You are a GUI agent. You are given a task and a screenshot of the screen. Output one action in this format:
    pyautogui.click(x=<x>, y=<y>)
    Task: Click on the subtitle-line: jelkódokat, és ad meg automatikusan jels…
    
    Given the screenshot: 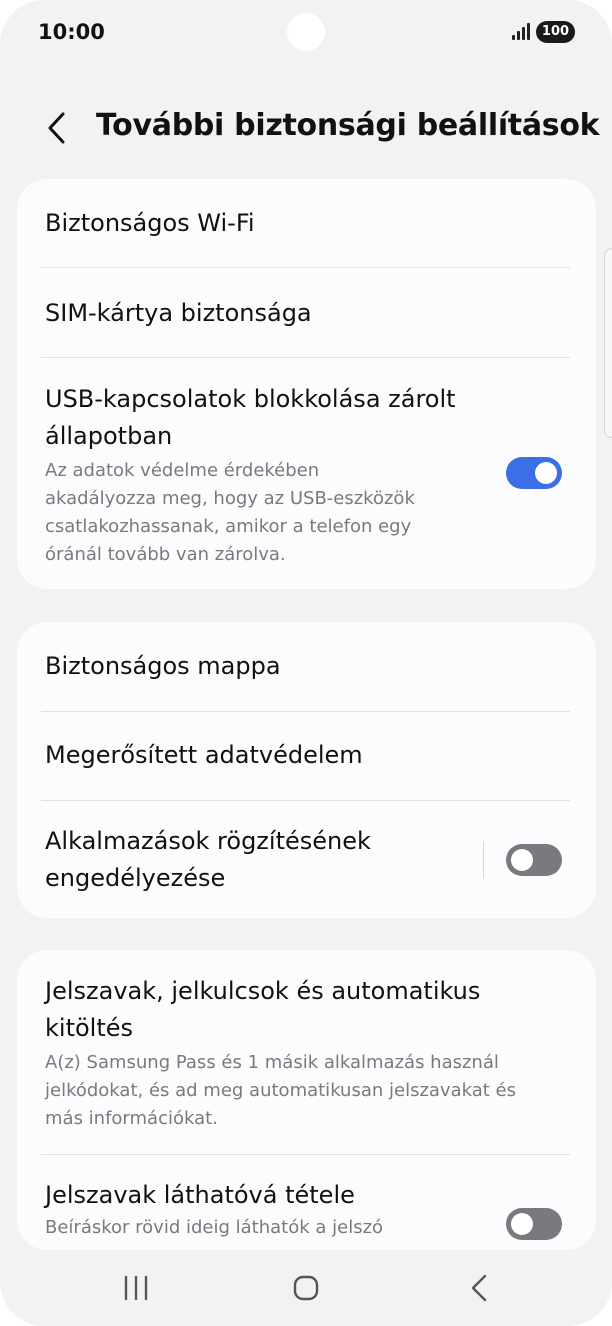 What is the action you would take?
    pyautogui.click(x=280, y=1090)
    